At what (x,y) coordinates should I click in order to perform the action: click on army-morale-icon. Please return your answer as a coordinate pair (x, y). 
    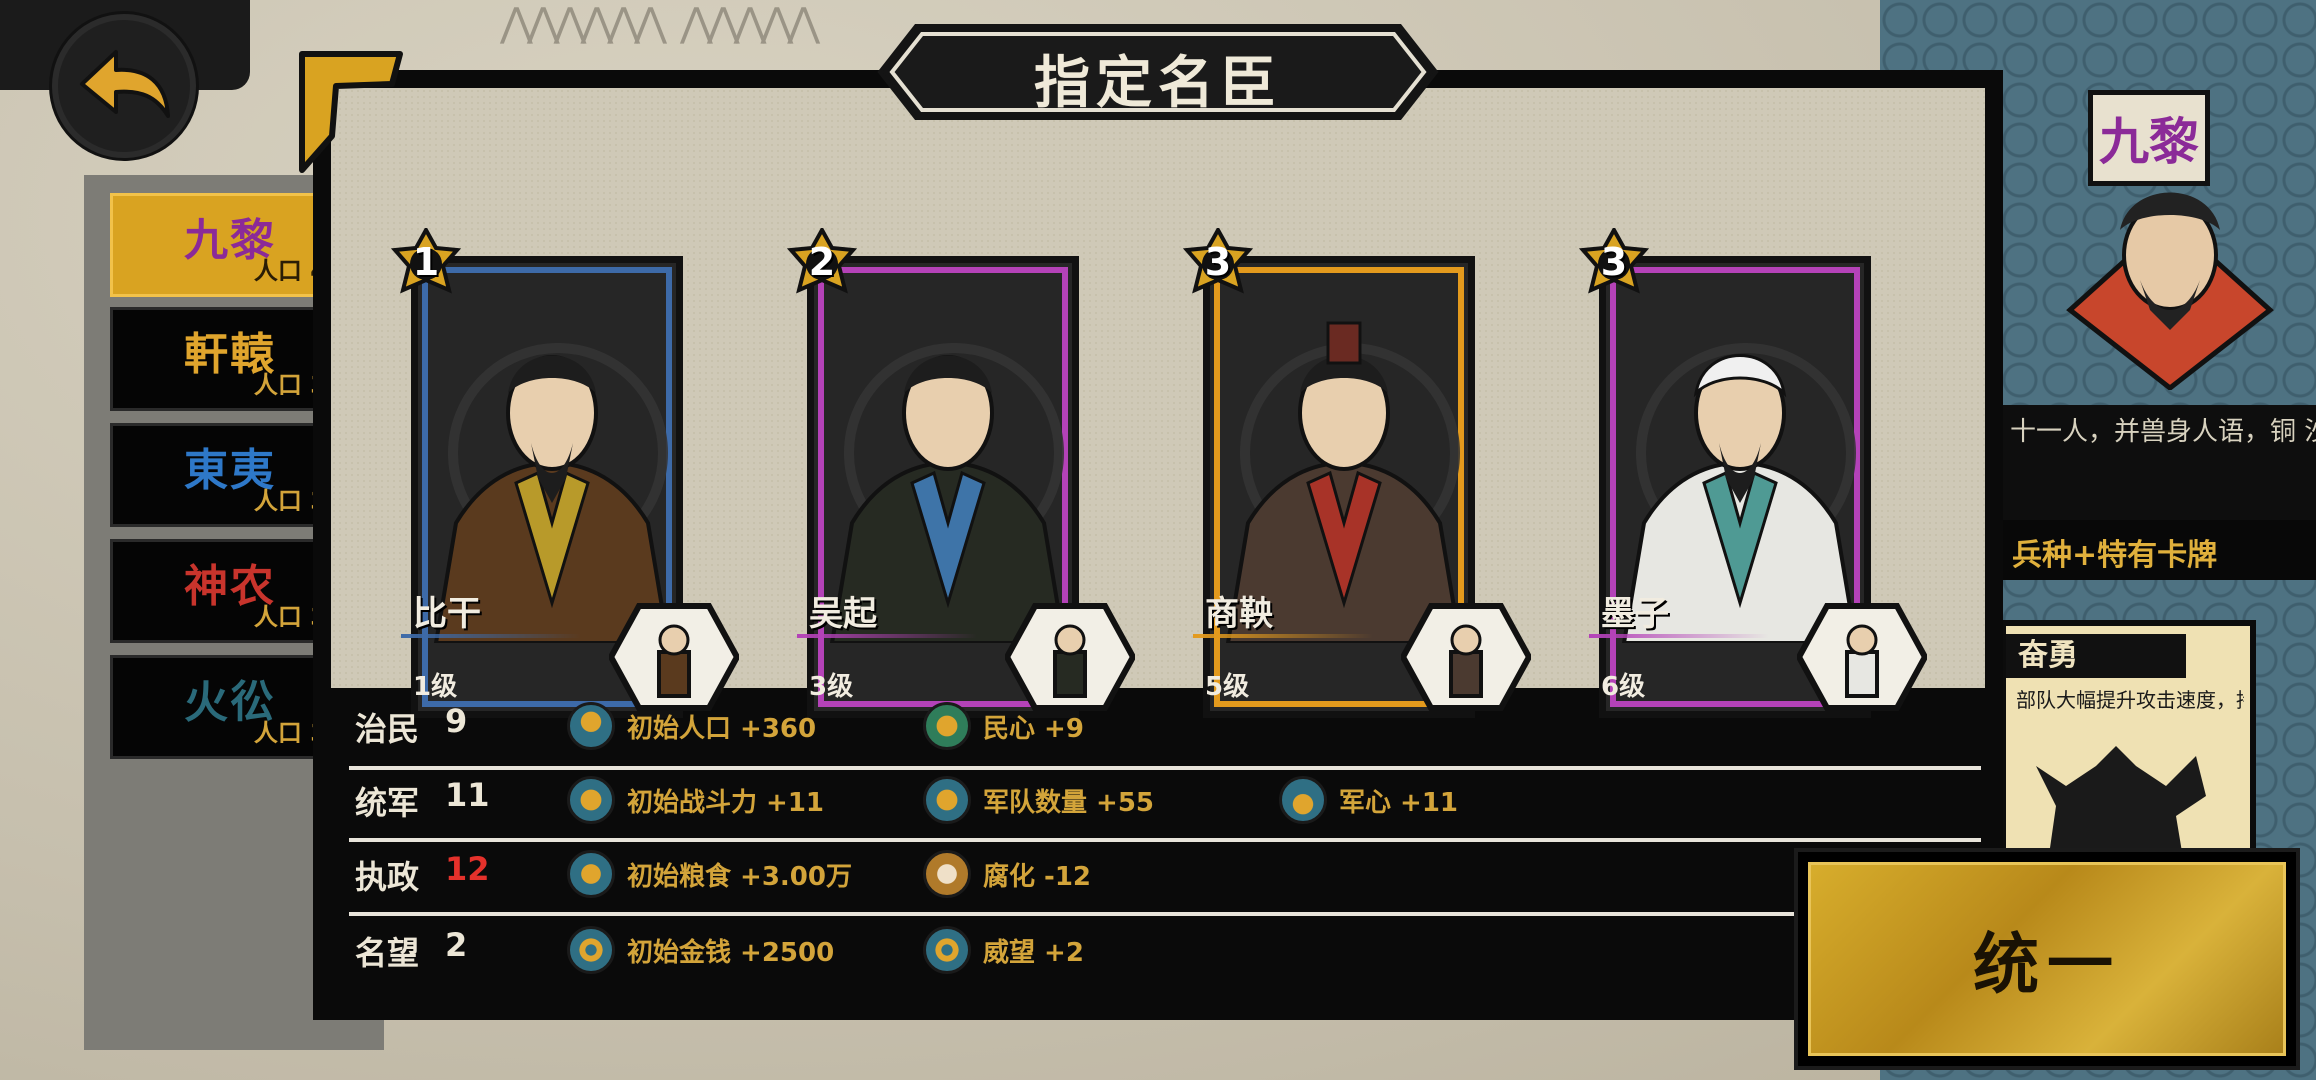
    Looking at the image, I should click on (1303, 800).